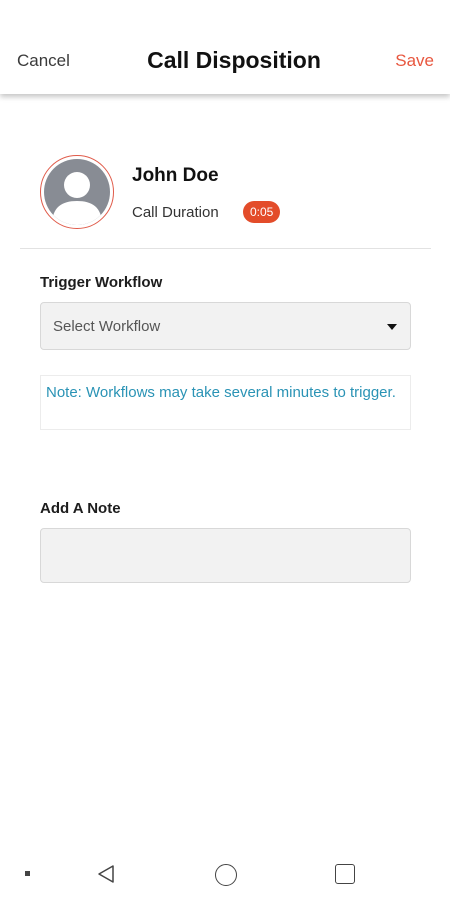 This screenshot has width=450, height=900. I want to click on square-recents-icon, so click(345, 874).